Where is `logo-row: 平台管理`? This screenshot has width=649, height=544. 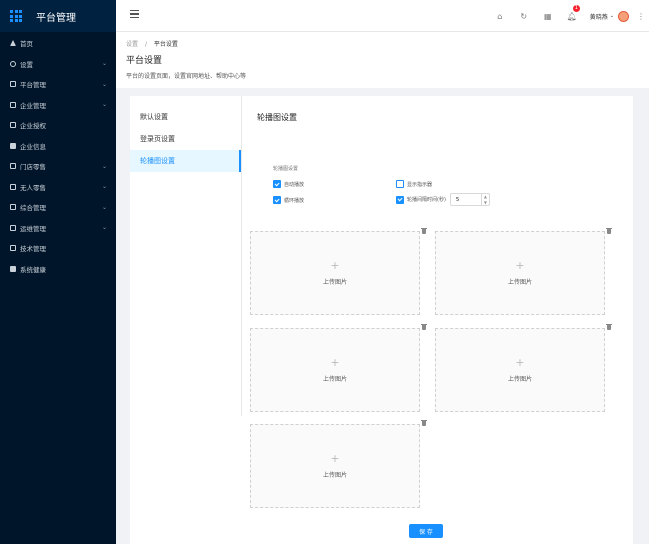
logo-row: 平台管理 is located at coordinates (58, 16).